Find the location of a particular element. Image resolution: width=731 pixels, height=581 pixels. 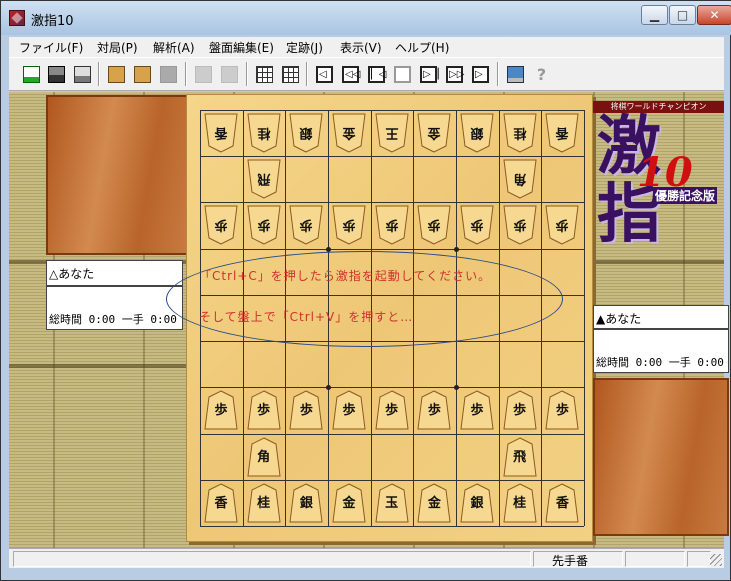

app-icon is located at coordinates (17, 18).